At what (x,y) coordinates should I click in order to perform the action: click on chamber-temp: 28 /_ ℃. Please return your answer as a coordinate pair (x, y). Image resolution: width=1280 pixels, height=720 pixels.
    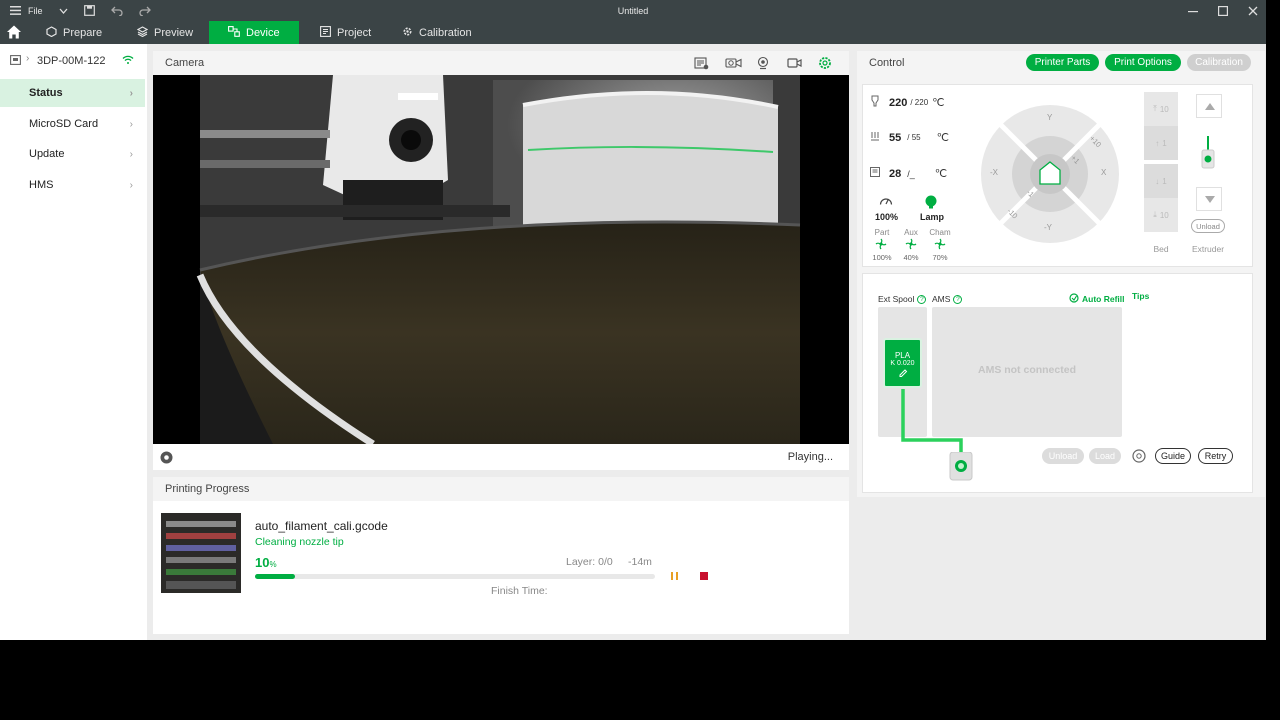
    Looking at the image, I should click on (908, 173).